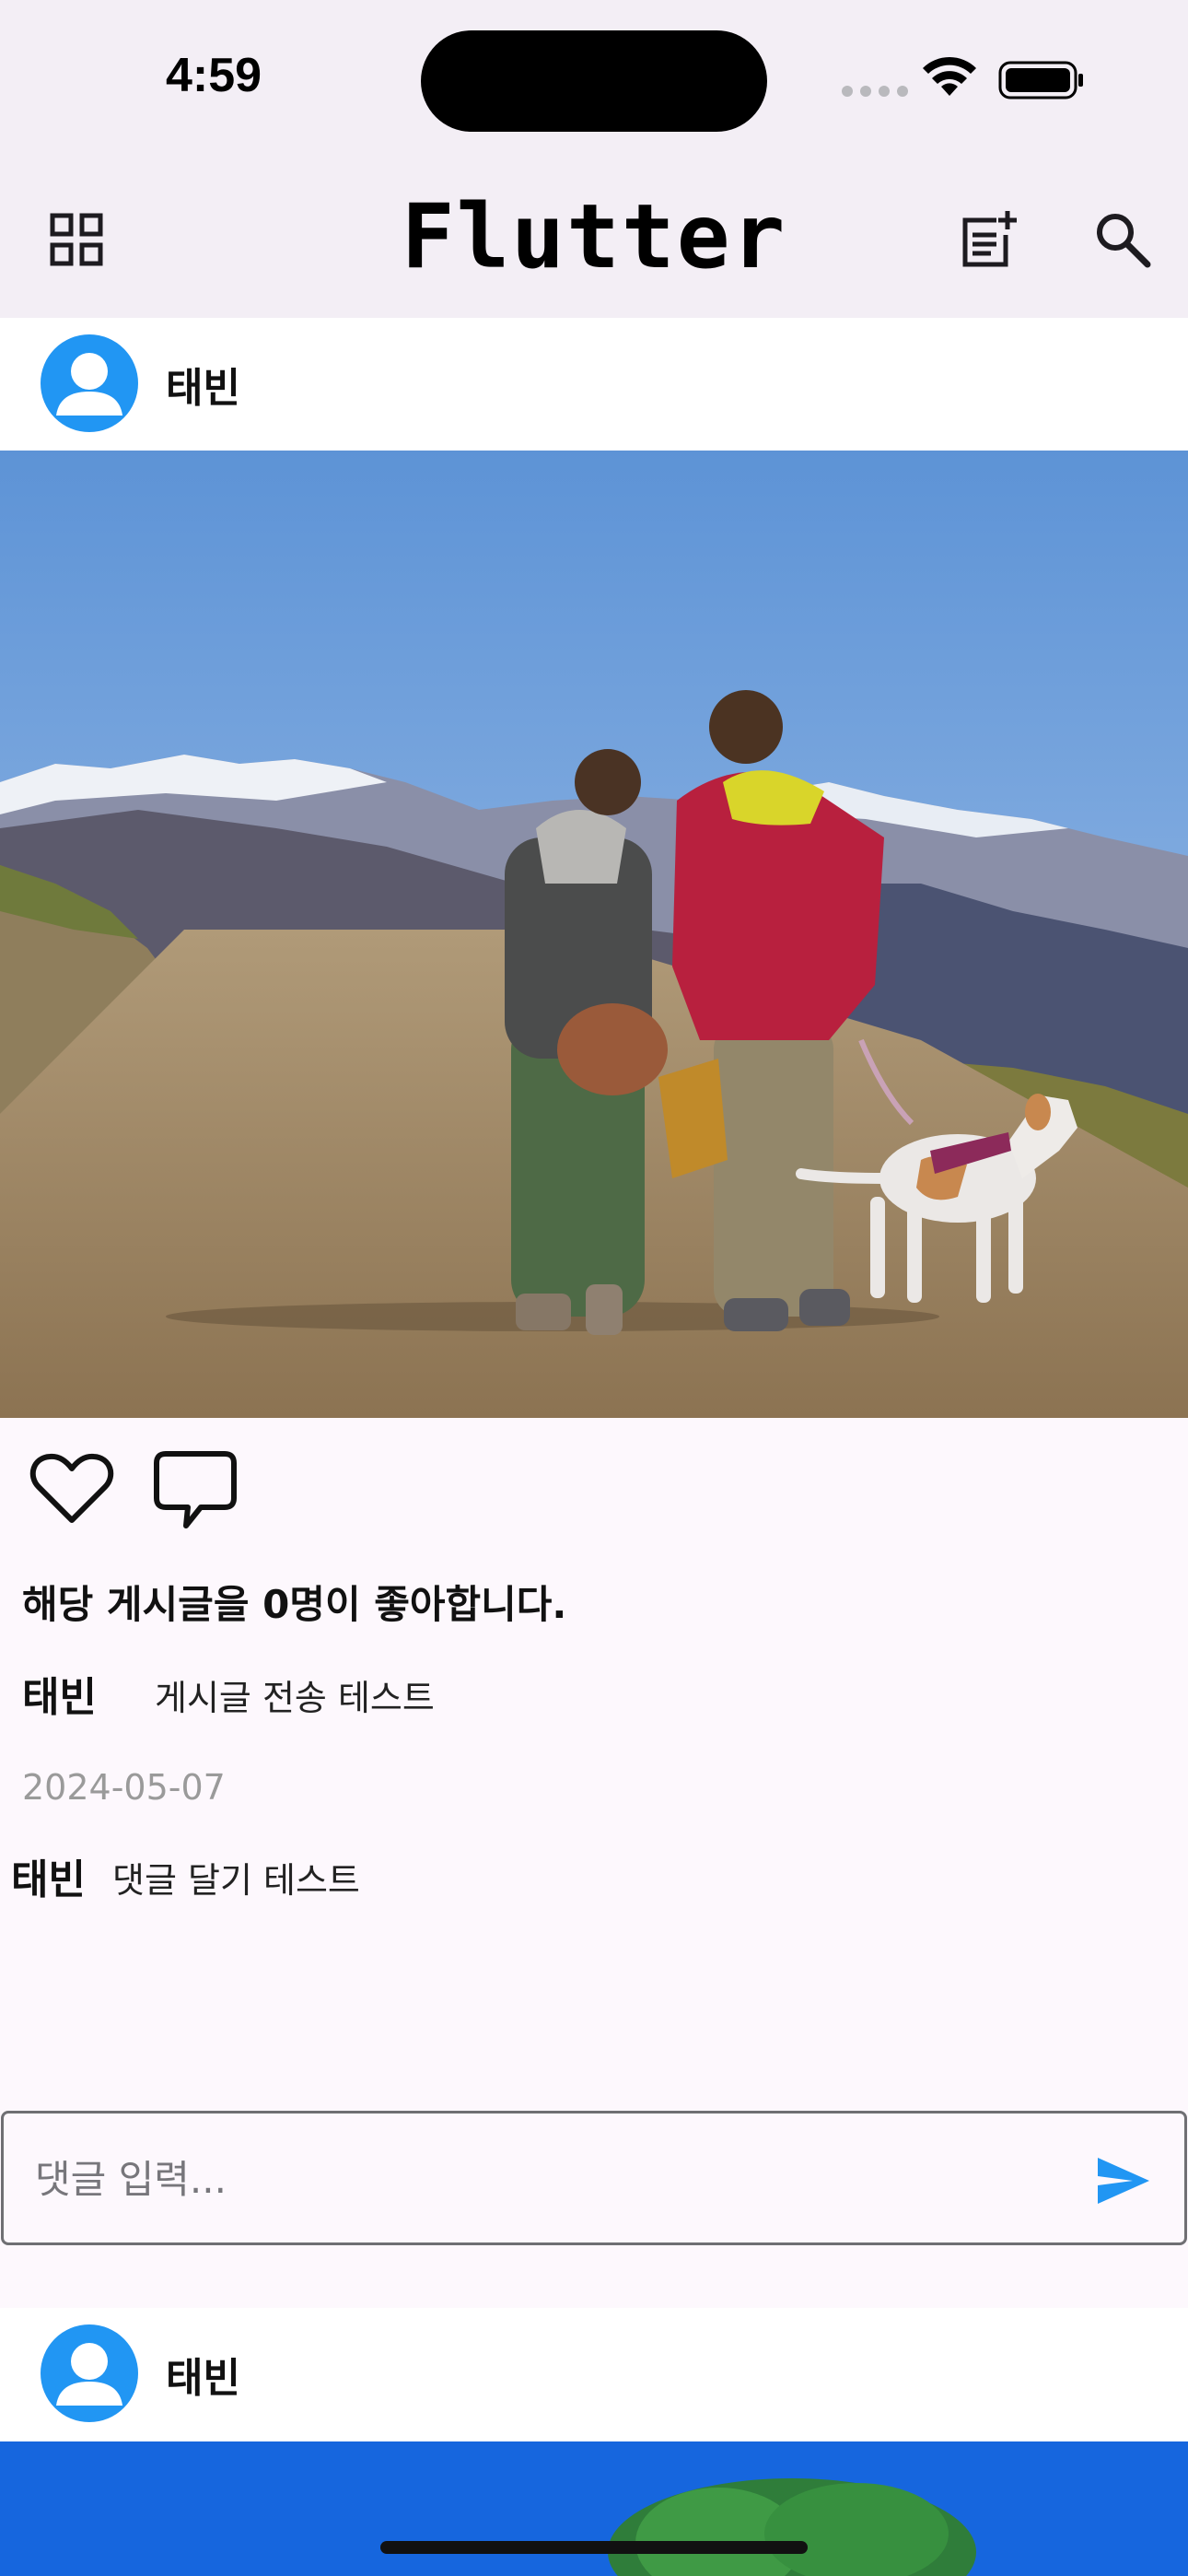  What do you see at coordinates (59, 1693) in the screenshot?
I see `caption-author: 태빈` at bounding box center [59, 1693].